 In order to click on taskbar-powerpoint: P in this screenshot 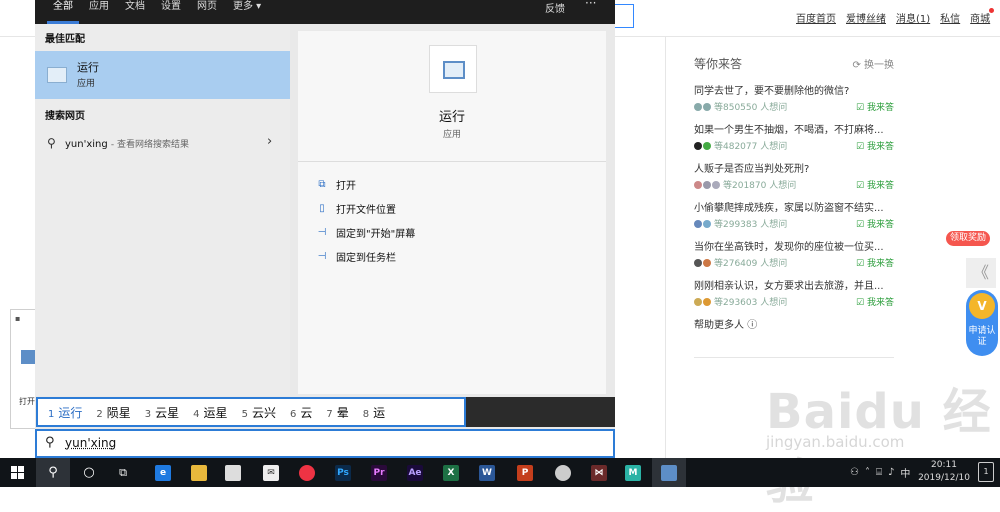, I will do `click(525, 472)`.